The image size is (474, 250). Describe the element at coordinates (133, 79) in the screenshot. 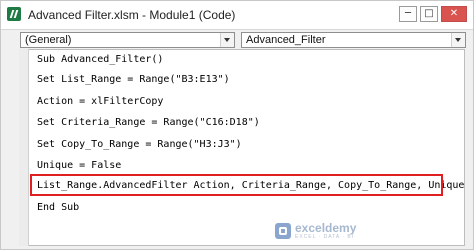

I see `code-line: Set List_Range = Range("B3:E13")` at that location.